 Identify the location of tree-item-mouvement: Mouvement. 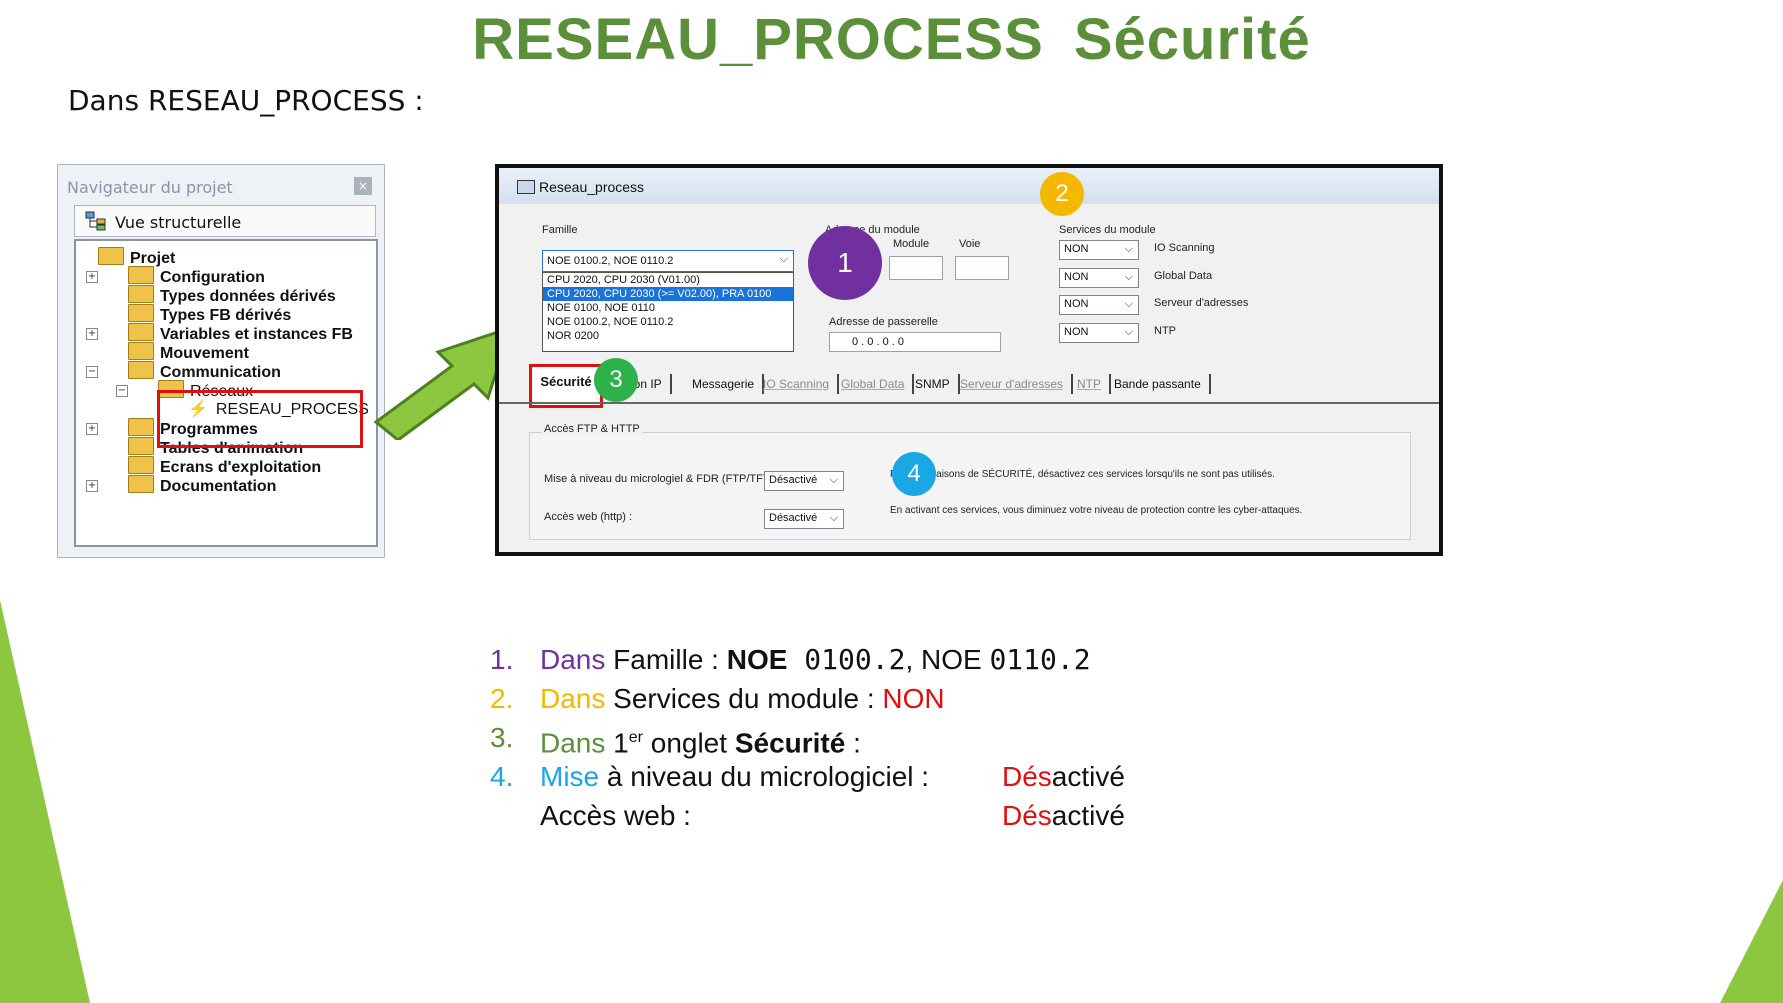
(188, 352).